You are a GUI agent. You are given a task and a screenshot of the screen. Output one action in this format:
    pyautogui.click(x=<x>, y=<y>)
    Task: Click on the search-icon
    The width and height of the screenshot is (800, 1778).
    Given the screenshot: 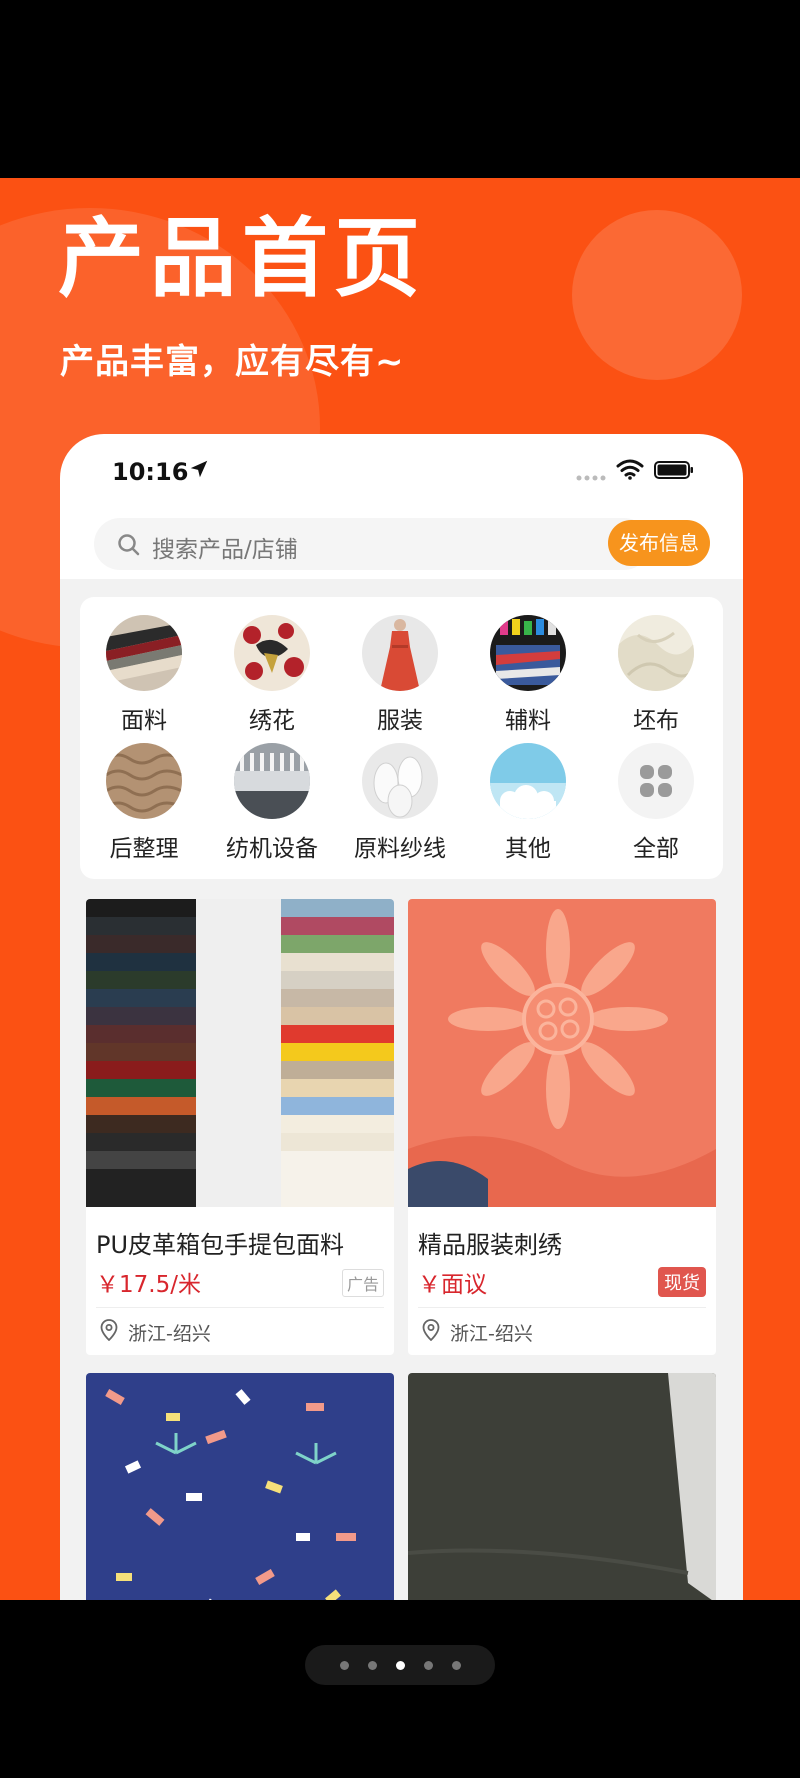 What is the action you would take?
    pyautogui.click(x=129, y=545)
    